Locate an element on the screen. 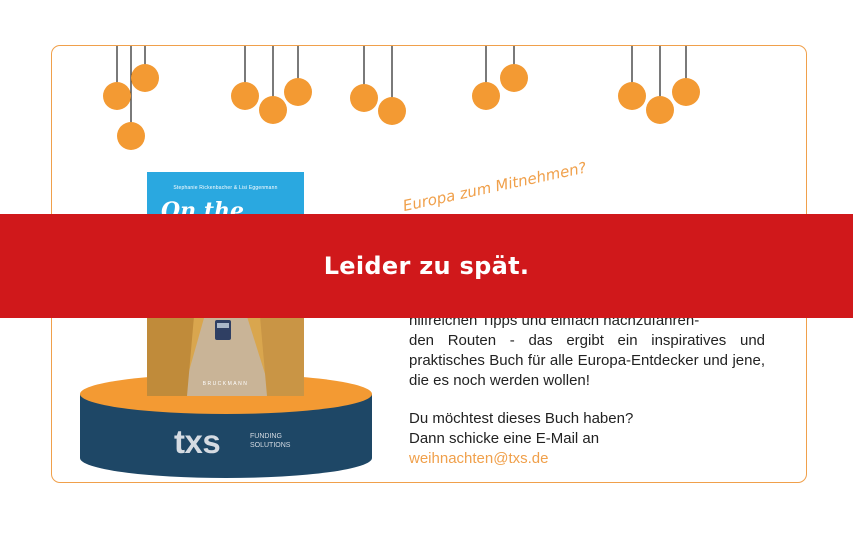 The image size is (853, 533). txs-logo-tagline: FUNDING SOLUTIONS is located at coordinates (270, 441).